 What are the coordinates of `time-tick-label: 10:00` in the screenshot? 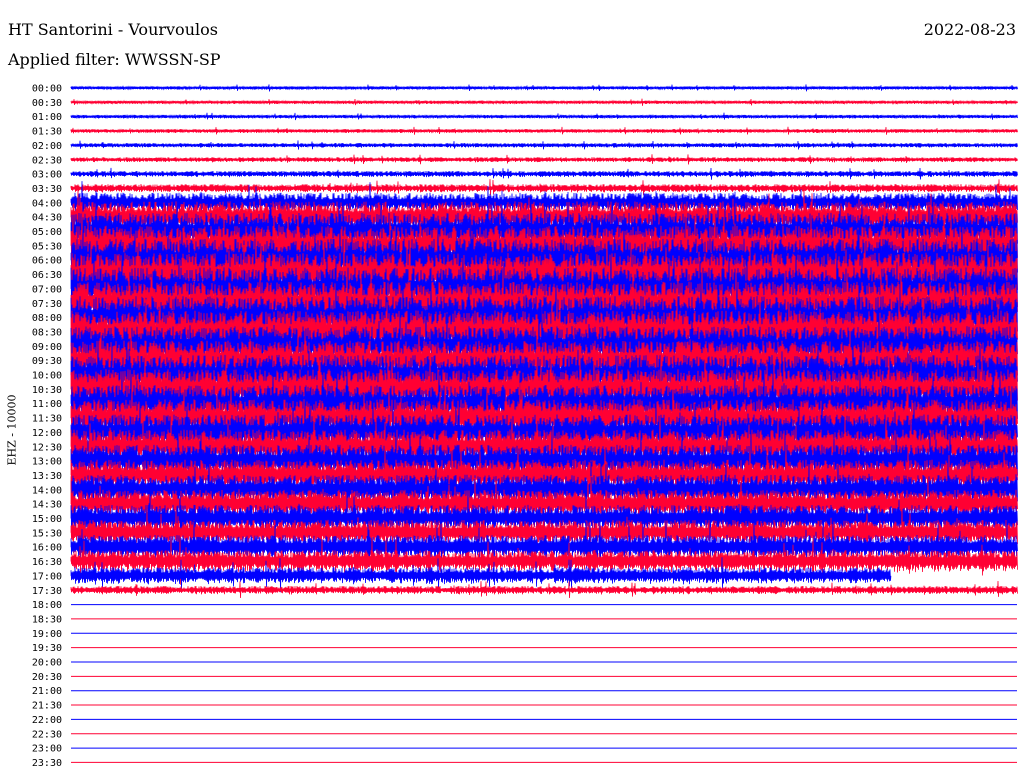 It's located at (47, 376).